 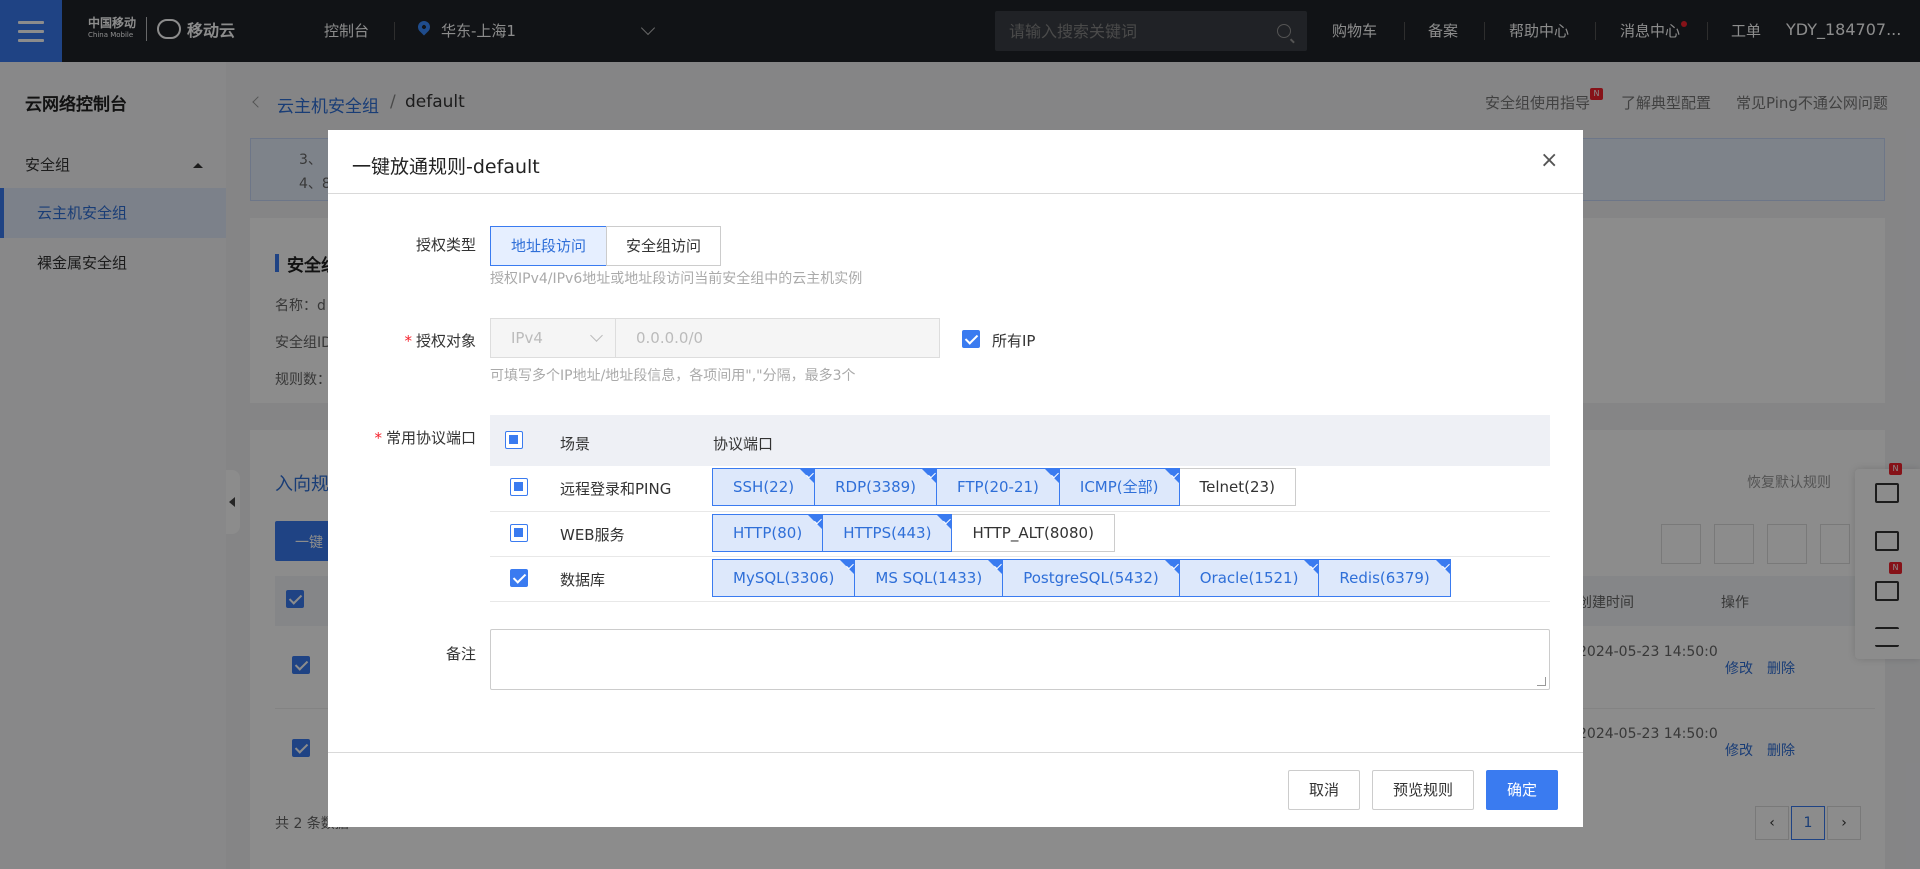 What do you see at coordinates (445, 245) in the screenshot?
I see `auth-type-label: 授权类型` at bounding box center [445, 245].